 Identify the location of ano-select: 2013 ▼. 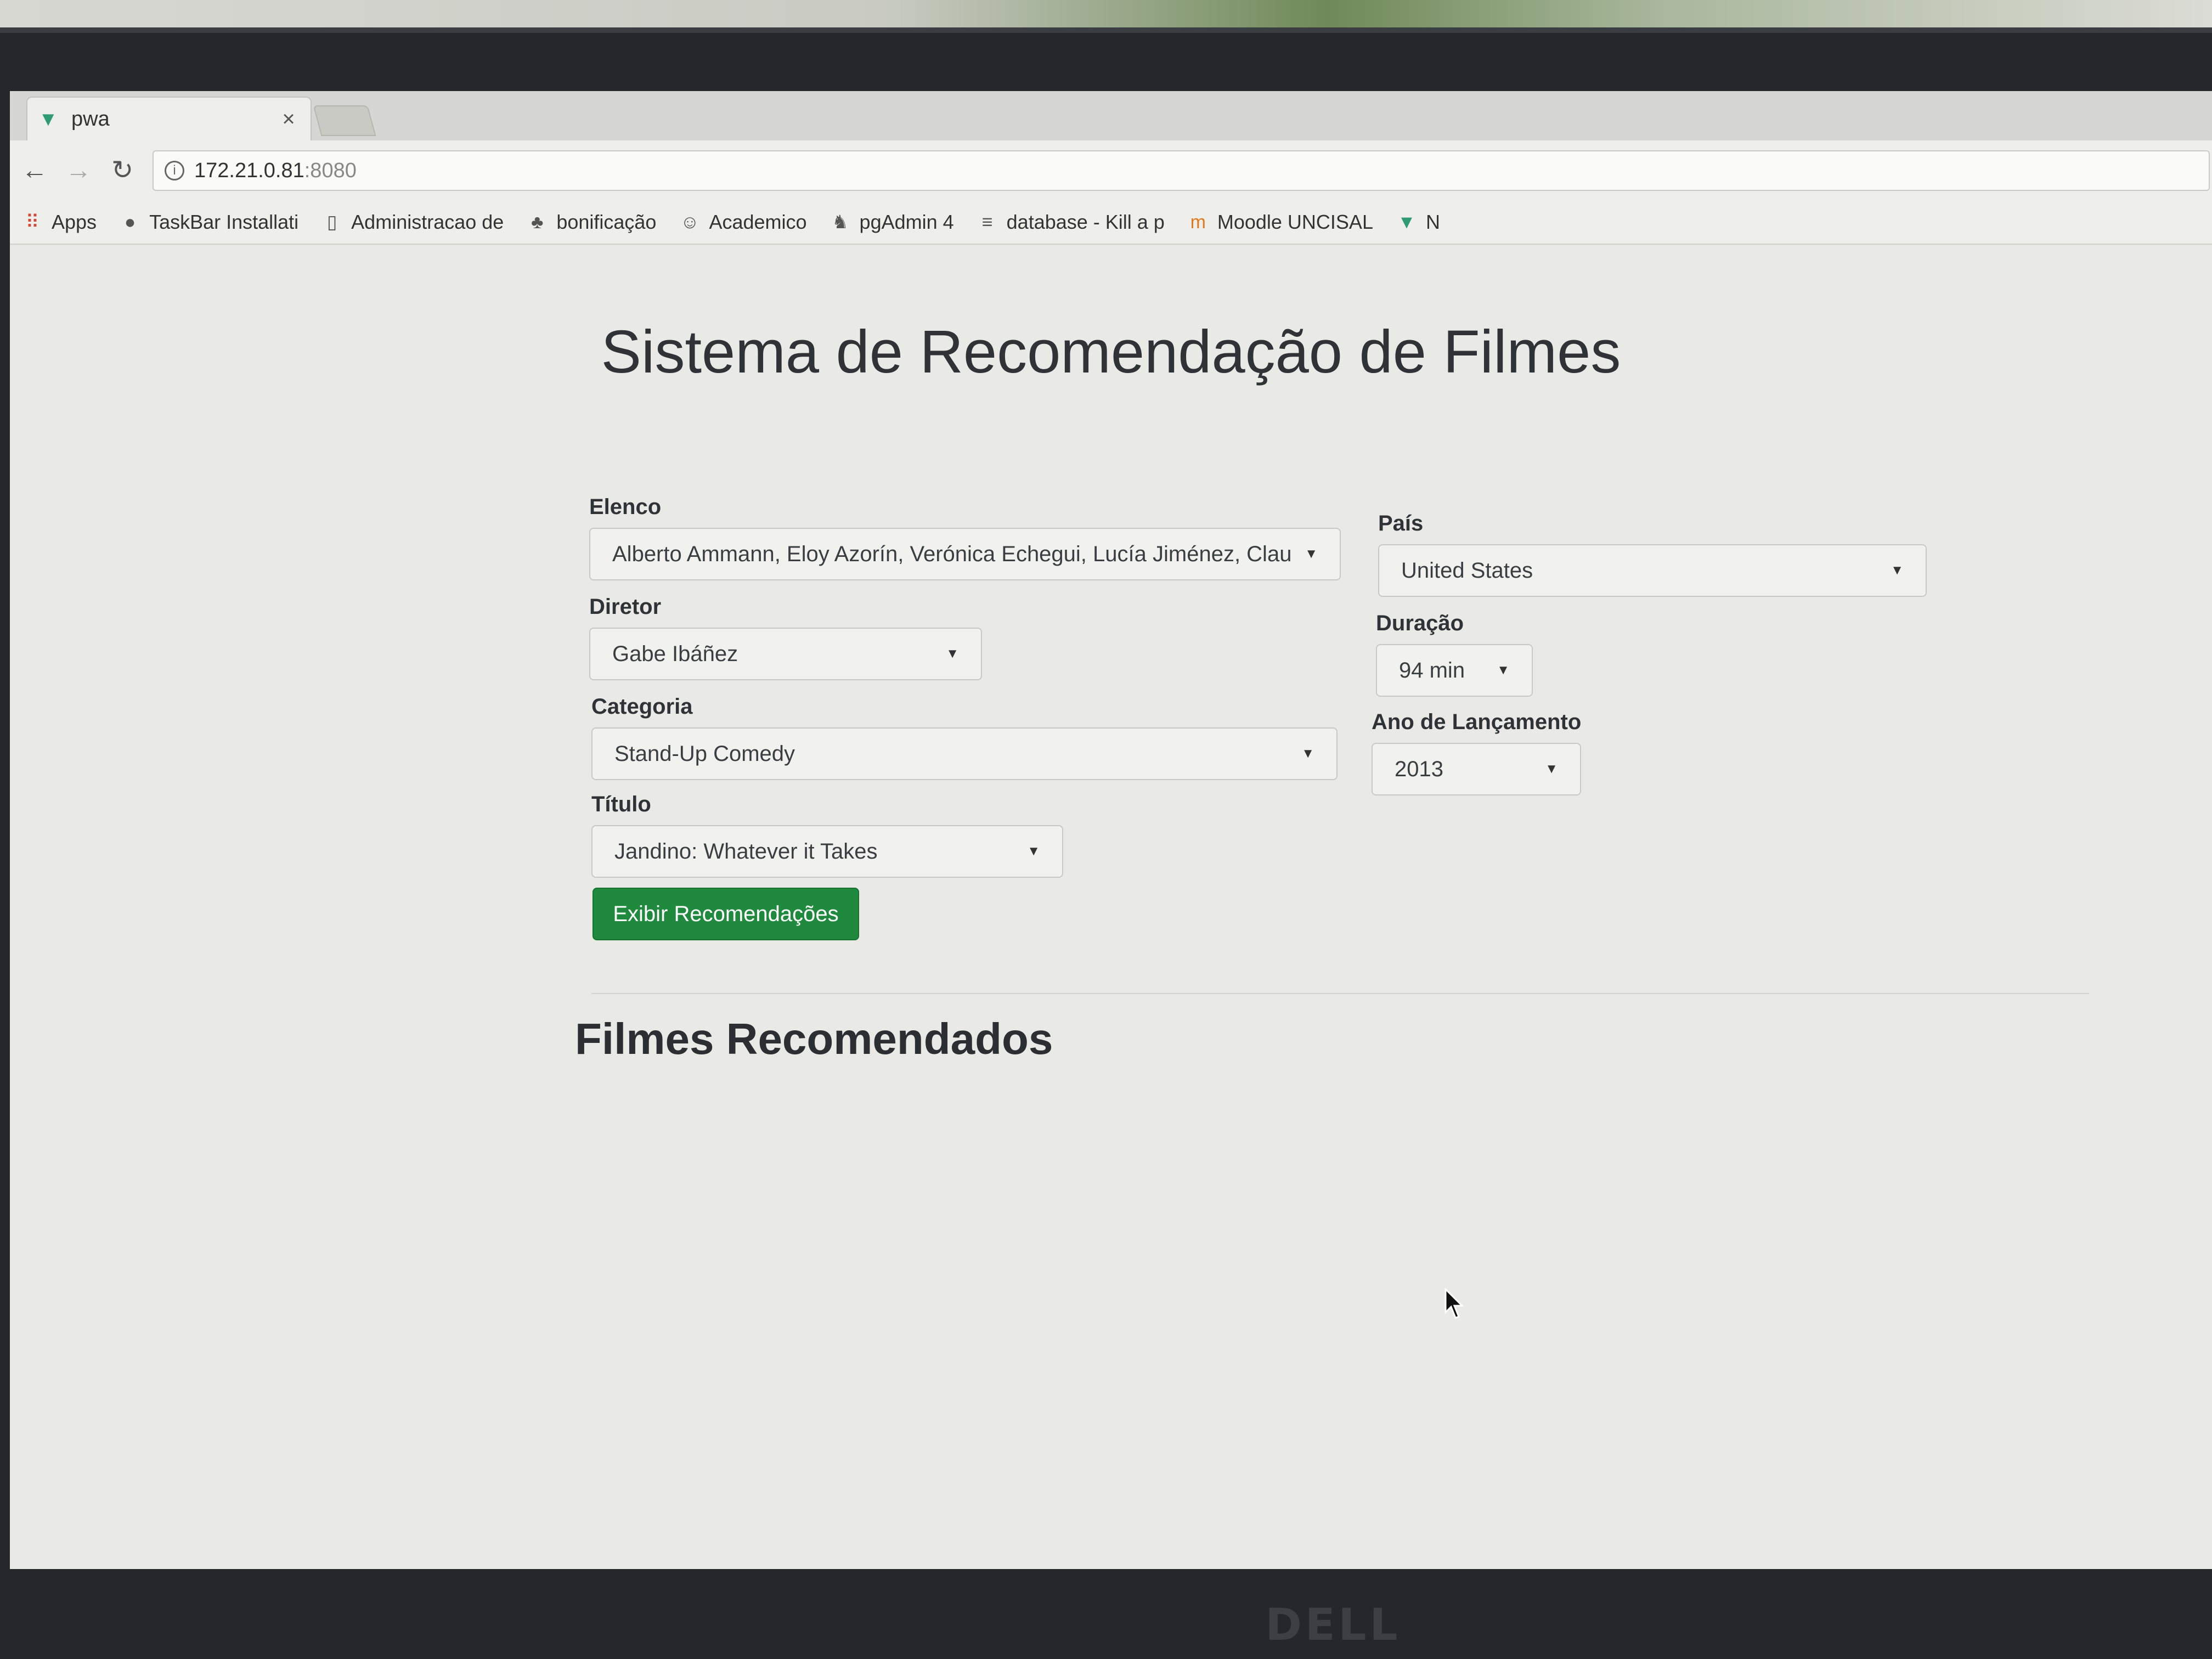
(1476, 769).